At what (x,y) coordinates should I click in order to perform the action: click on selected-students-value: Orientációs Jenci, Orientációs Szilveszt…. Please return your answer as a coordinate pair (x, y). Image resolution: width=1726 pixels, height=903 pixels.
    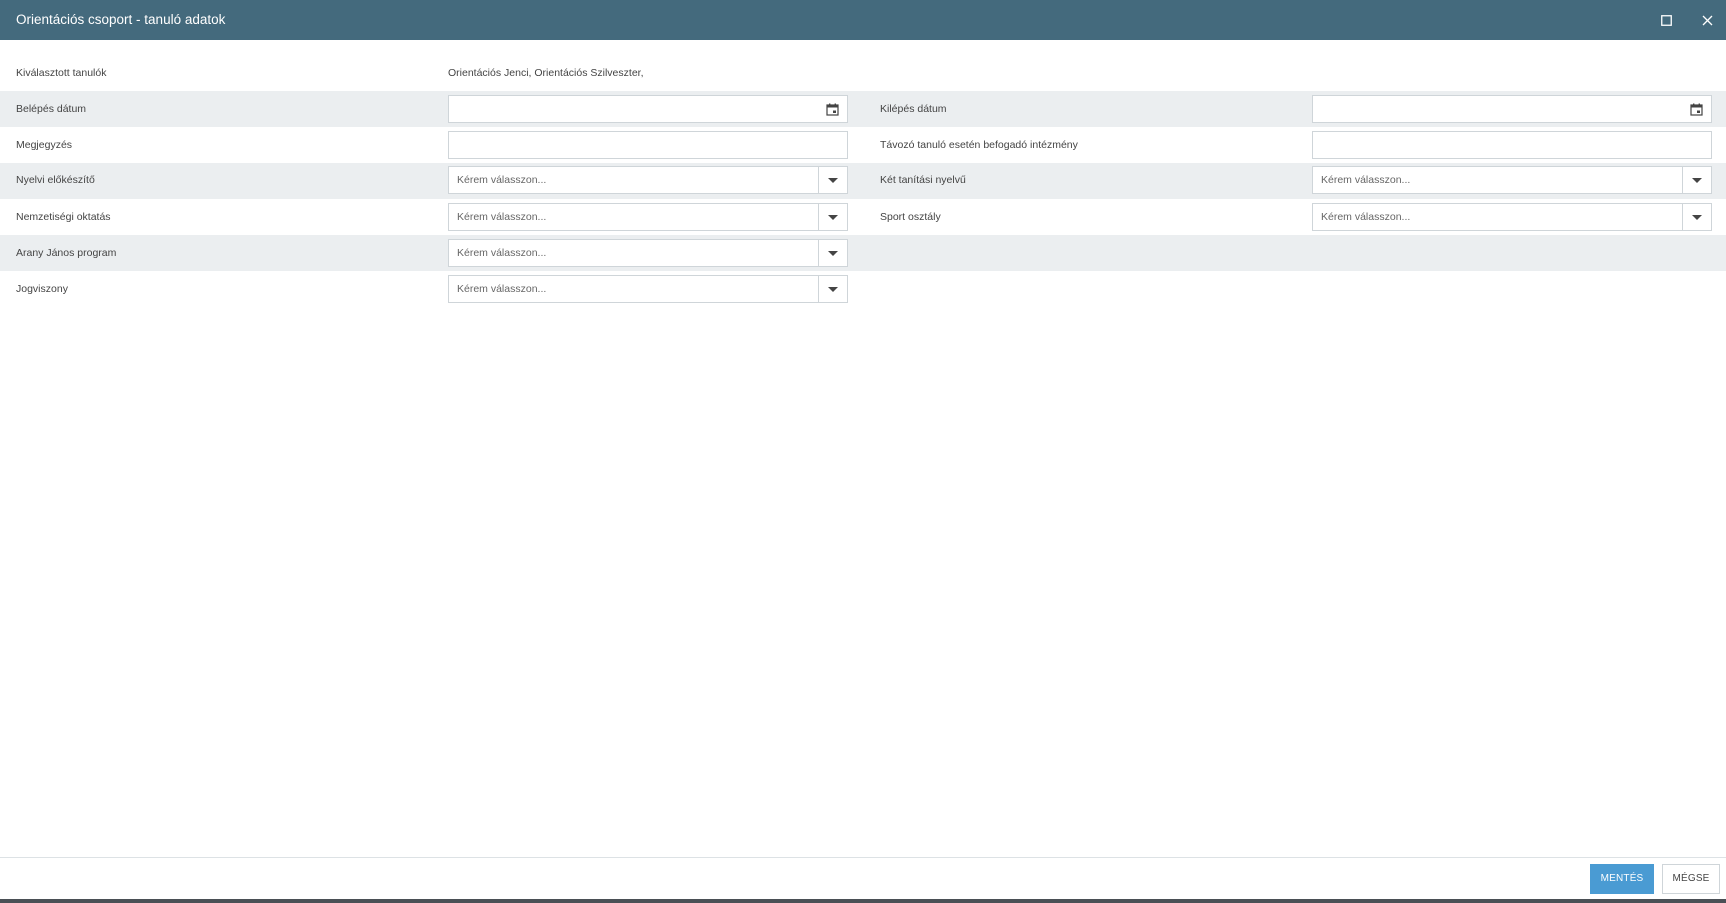
    Looking at the image, I should click on (546, 73).